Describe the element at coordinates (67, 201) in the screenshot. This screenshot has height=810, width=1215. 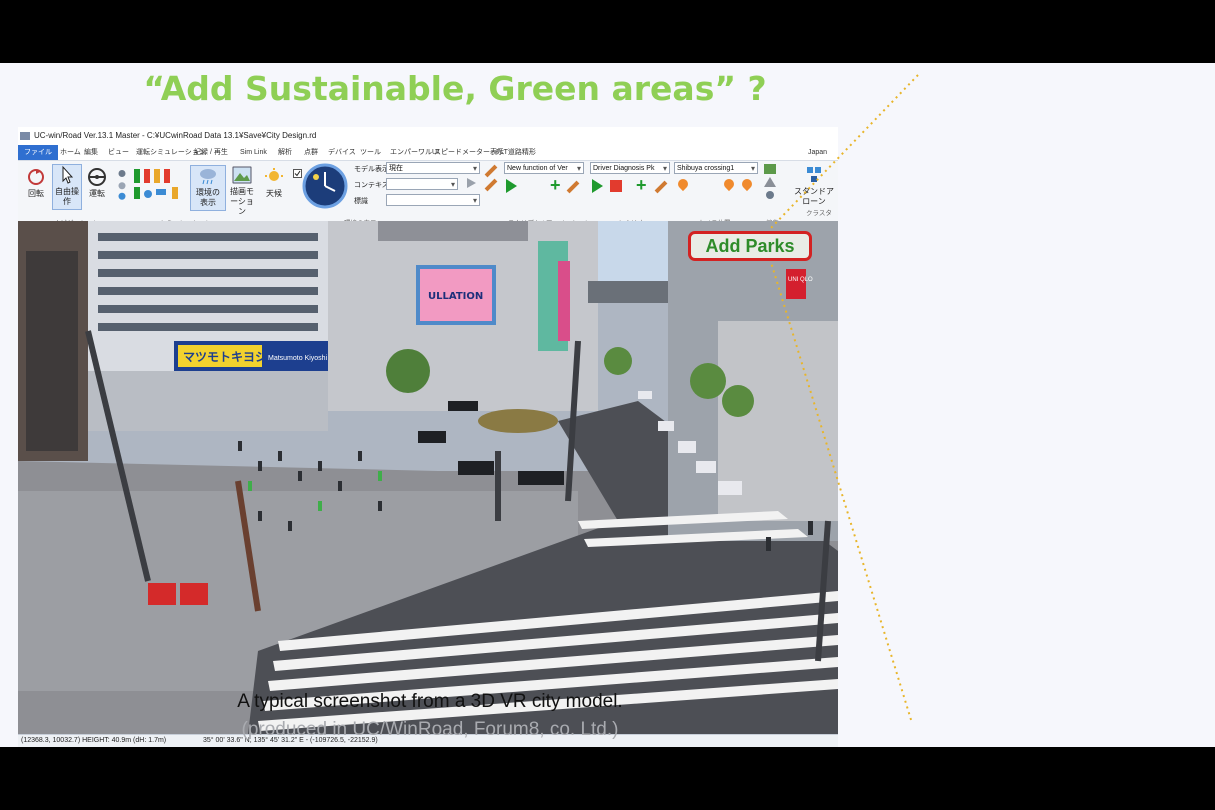
I see `free-operation-label-2: 作` at that location.